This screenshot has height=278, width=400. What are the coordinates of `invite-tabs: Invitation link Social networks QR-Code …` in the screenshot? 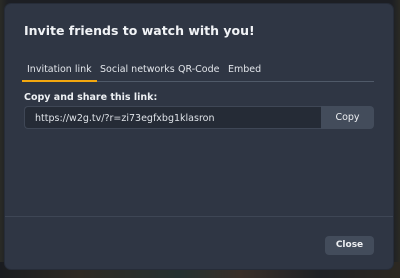 It's located at (198, 71).